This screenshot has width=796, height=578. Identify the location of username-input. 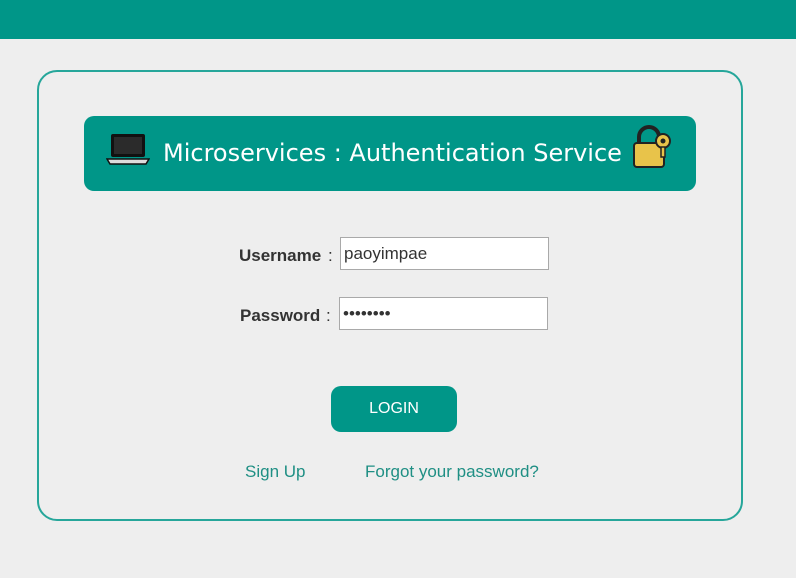
(444, 253).